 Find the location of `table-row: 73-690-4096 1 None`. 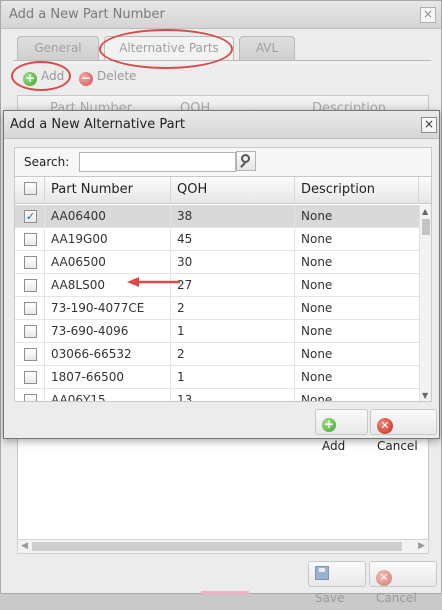

table-row: 73-690-4096 1 None is located at coordinates (217, 331).